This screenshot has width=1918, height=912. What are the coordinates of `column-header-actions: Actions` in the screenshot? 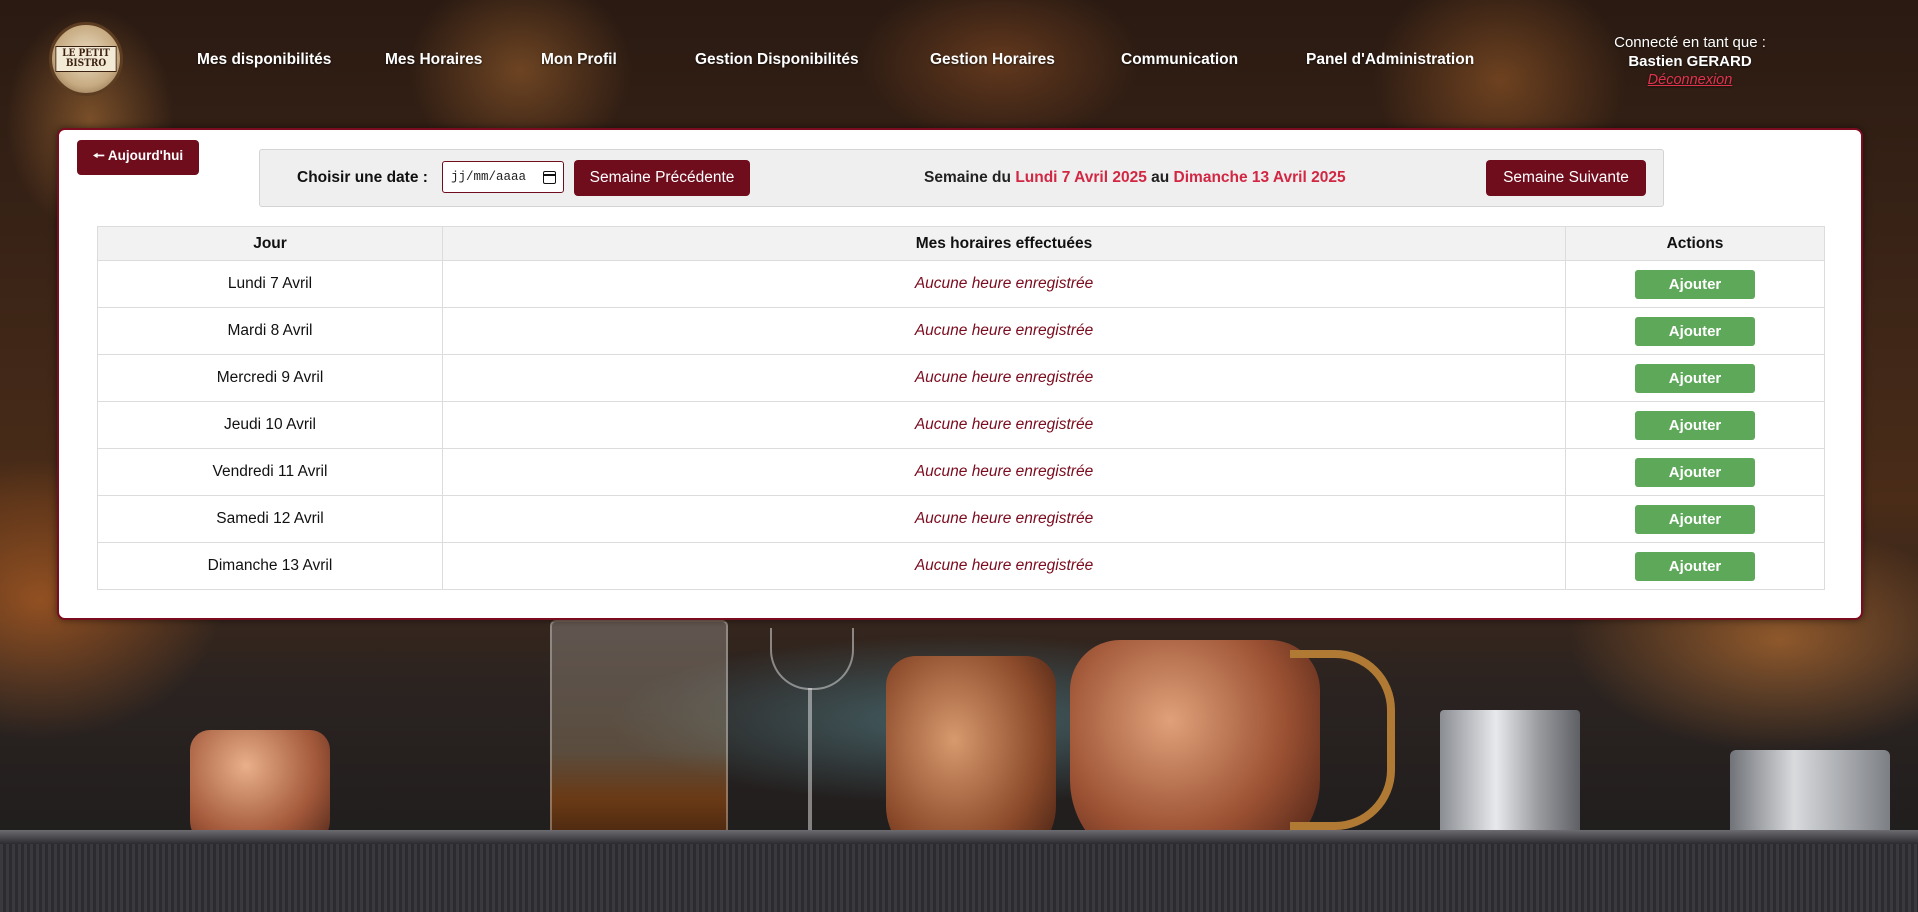 It's located at (1695, 243).